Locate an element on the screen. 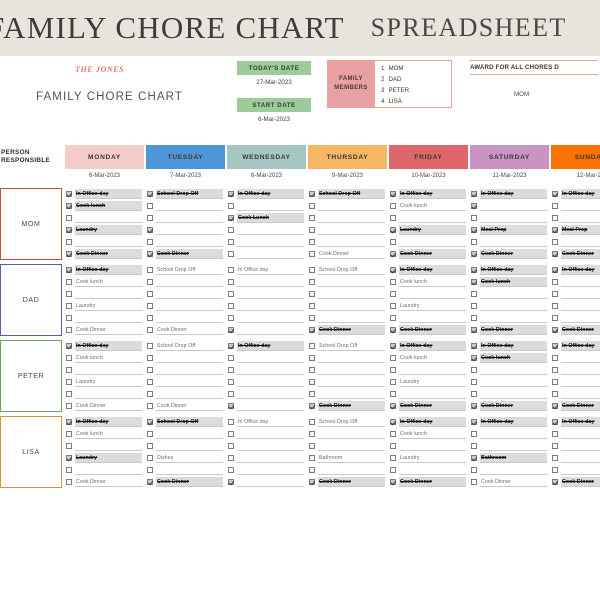 This screenshot has height=600, width=600. day-header-monday: MONDAY is located at coordinates (105, 157).